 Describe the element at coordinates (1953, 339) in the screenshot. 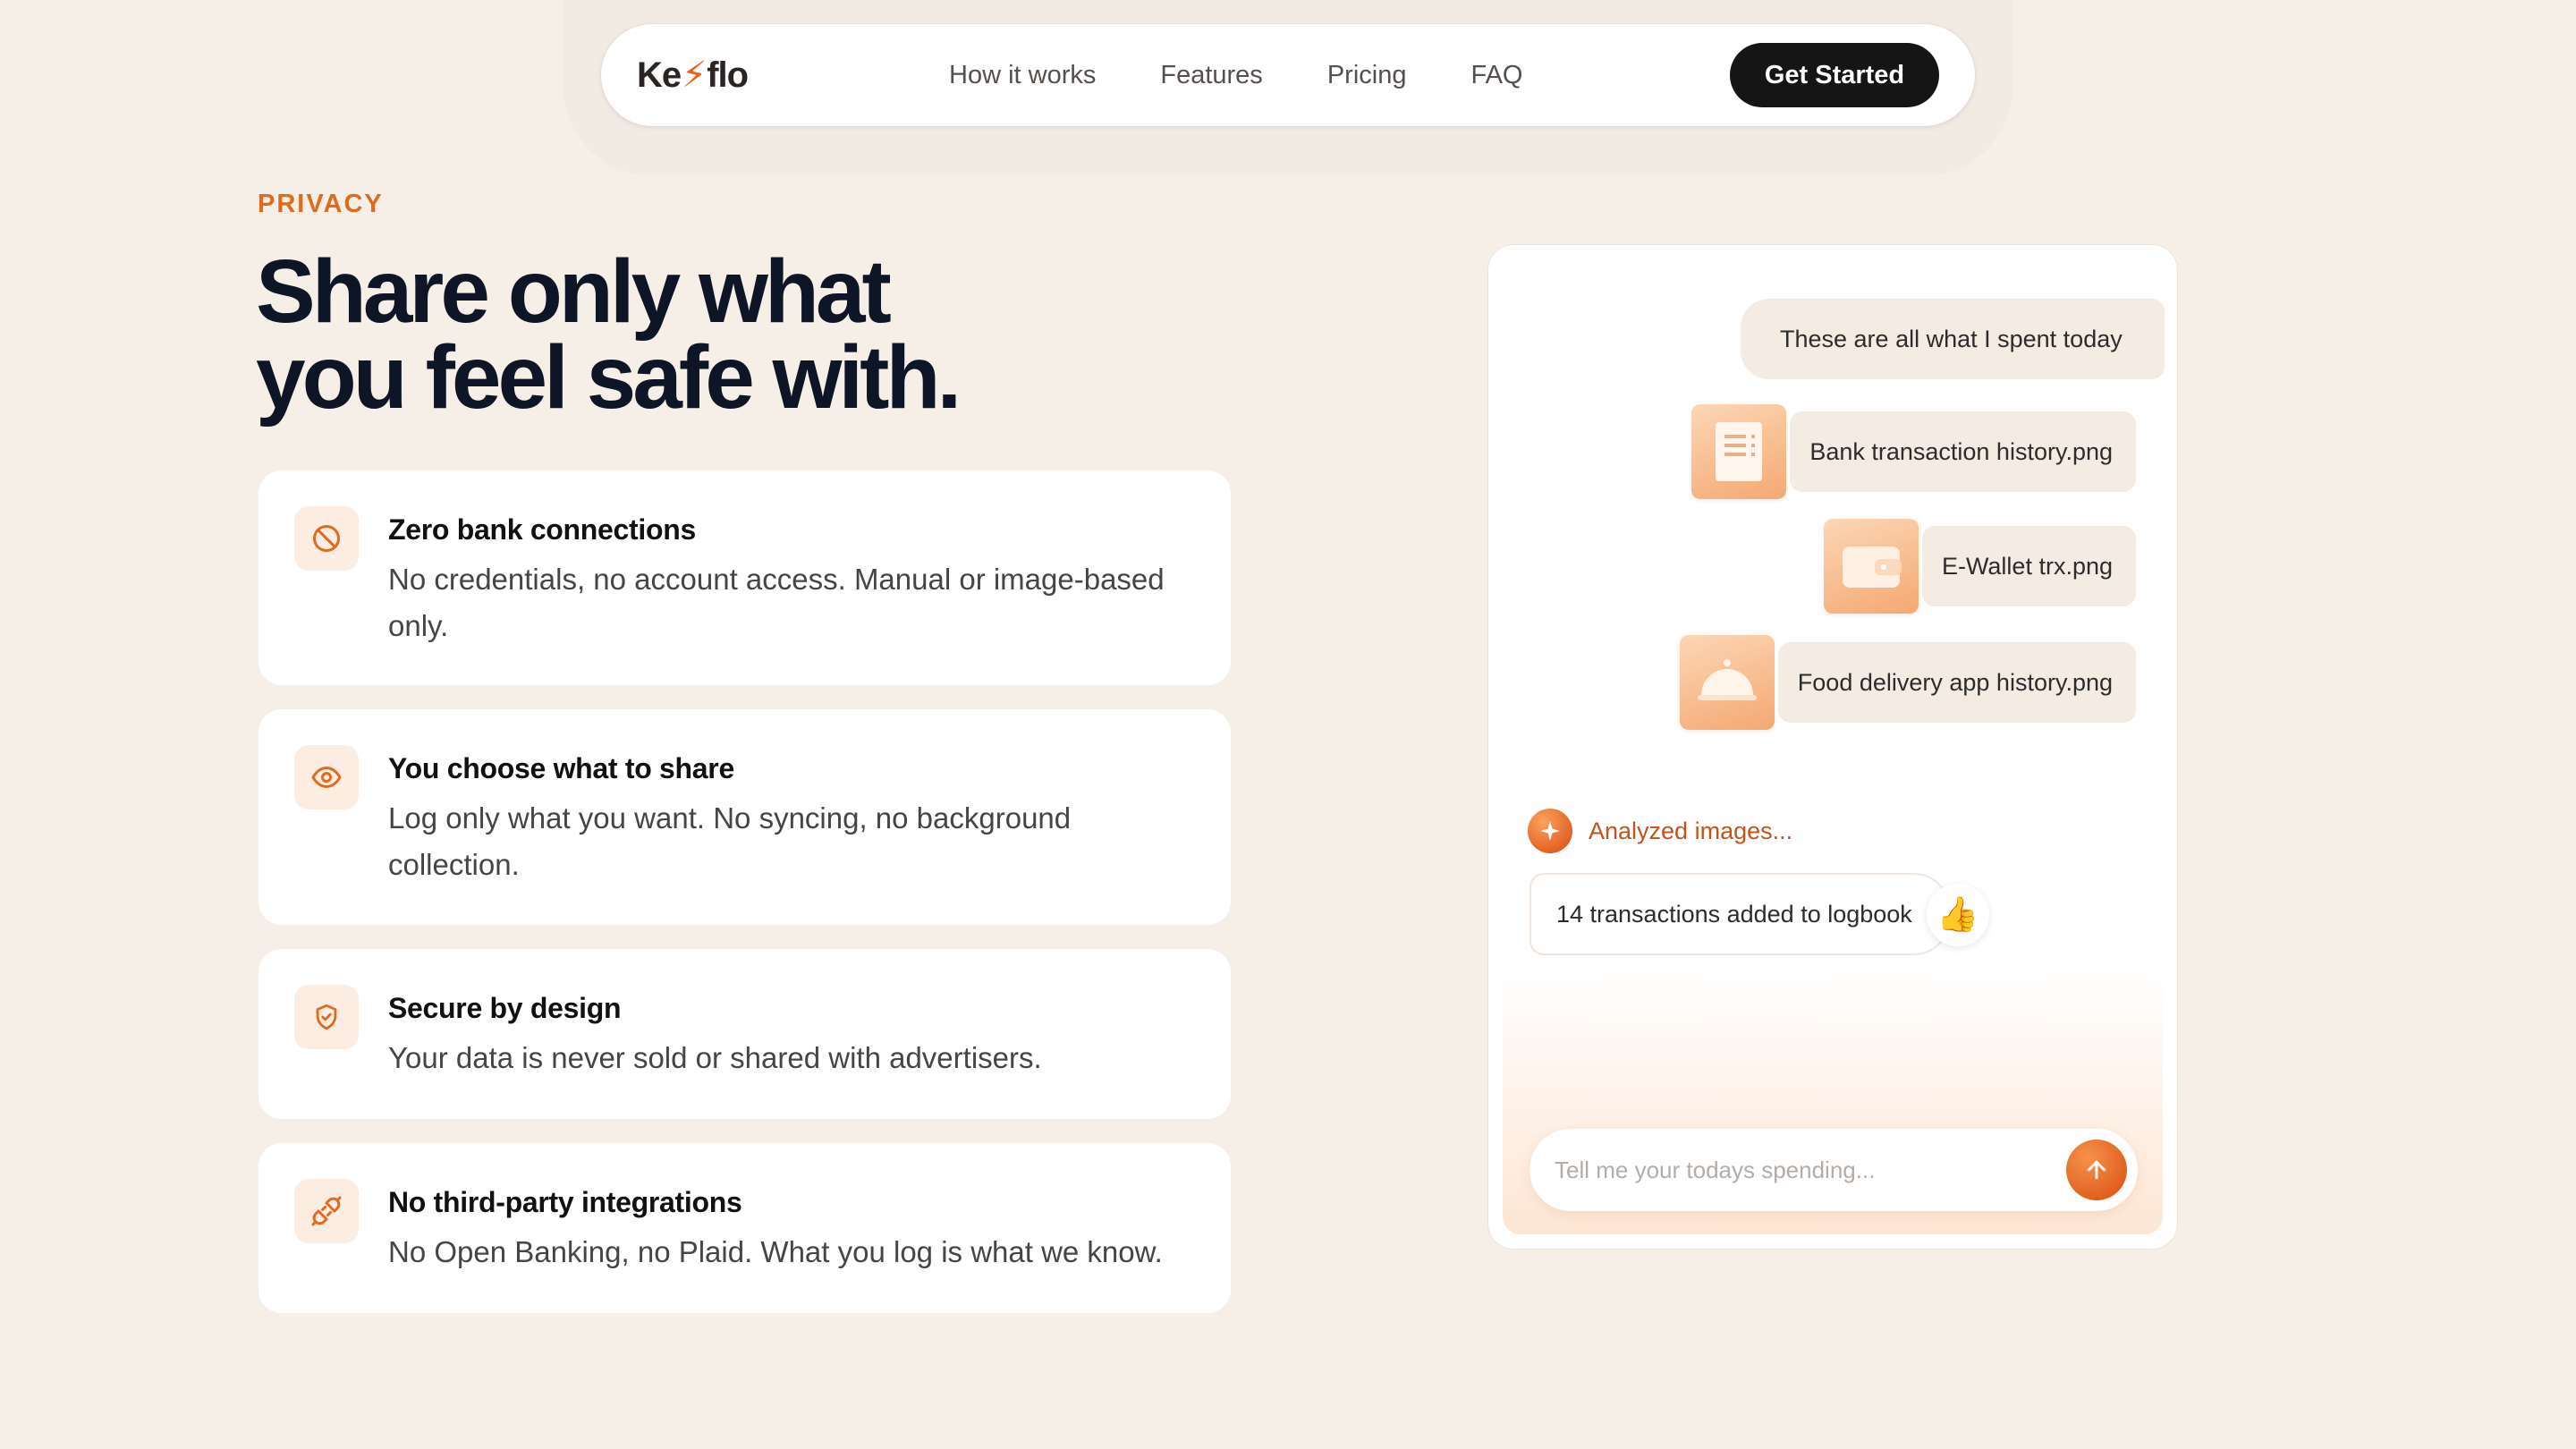

I see `user-message: These are all what I spent today` at that location.